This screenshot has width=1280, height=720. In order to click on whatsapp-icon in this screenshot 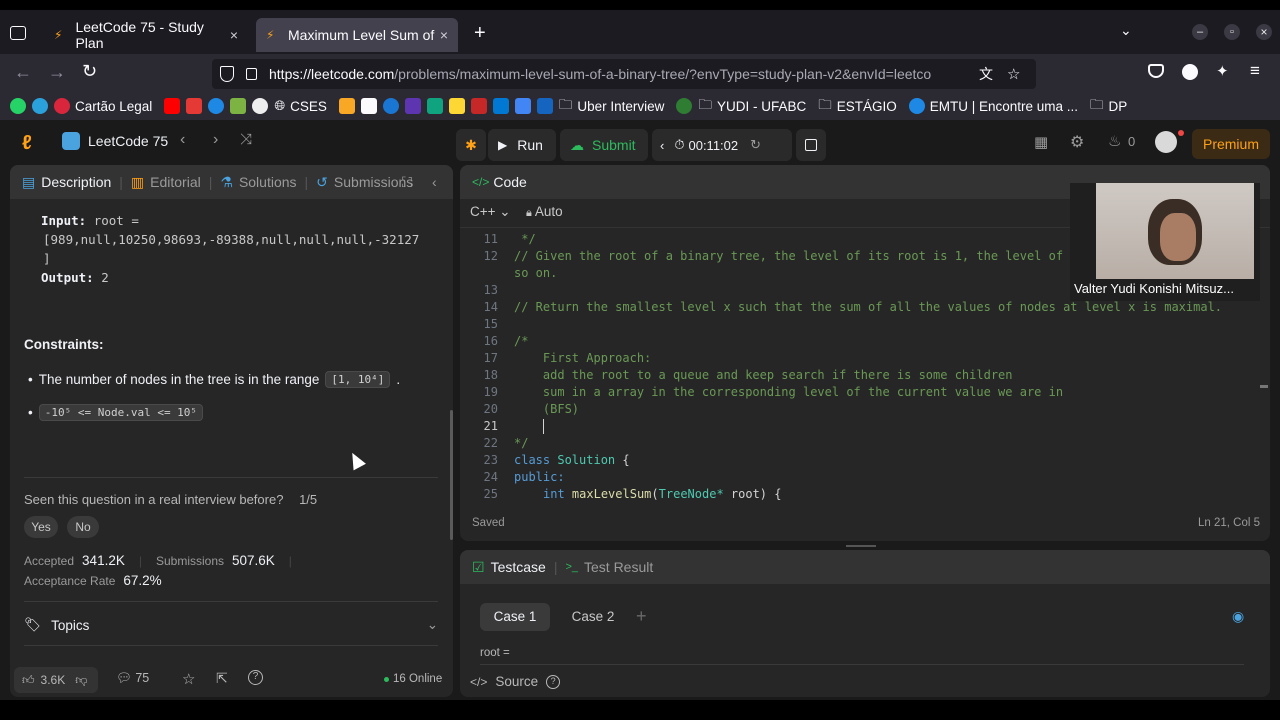, I will do `click(18, 106)`.